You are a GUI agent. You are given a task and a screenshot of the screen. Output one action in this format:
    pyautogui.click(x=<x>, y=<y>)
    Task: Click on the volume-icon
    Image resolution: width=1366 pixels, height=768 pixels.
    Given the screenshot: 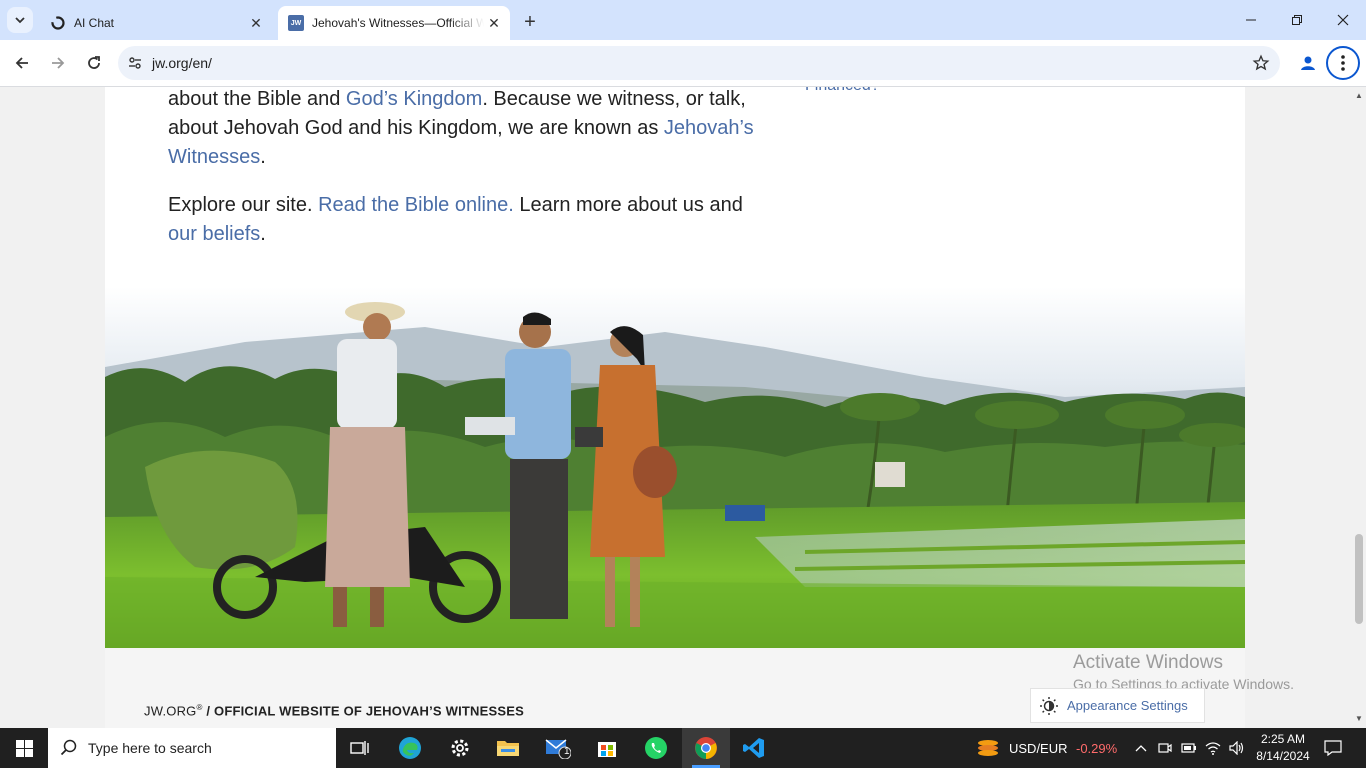 What is the action you would take?
    pyautogui.click(x=1237, y=748)
    